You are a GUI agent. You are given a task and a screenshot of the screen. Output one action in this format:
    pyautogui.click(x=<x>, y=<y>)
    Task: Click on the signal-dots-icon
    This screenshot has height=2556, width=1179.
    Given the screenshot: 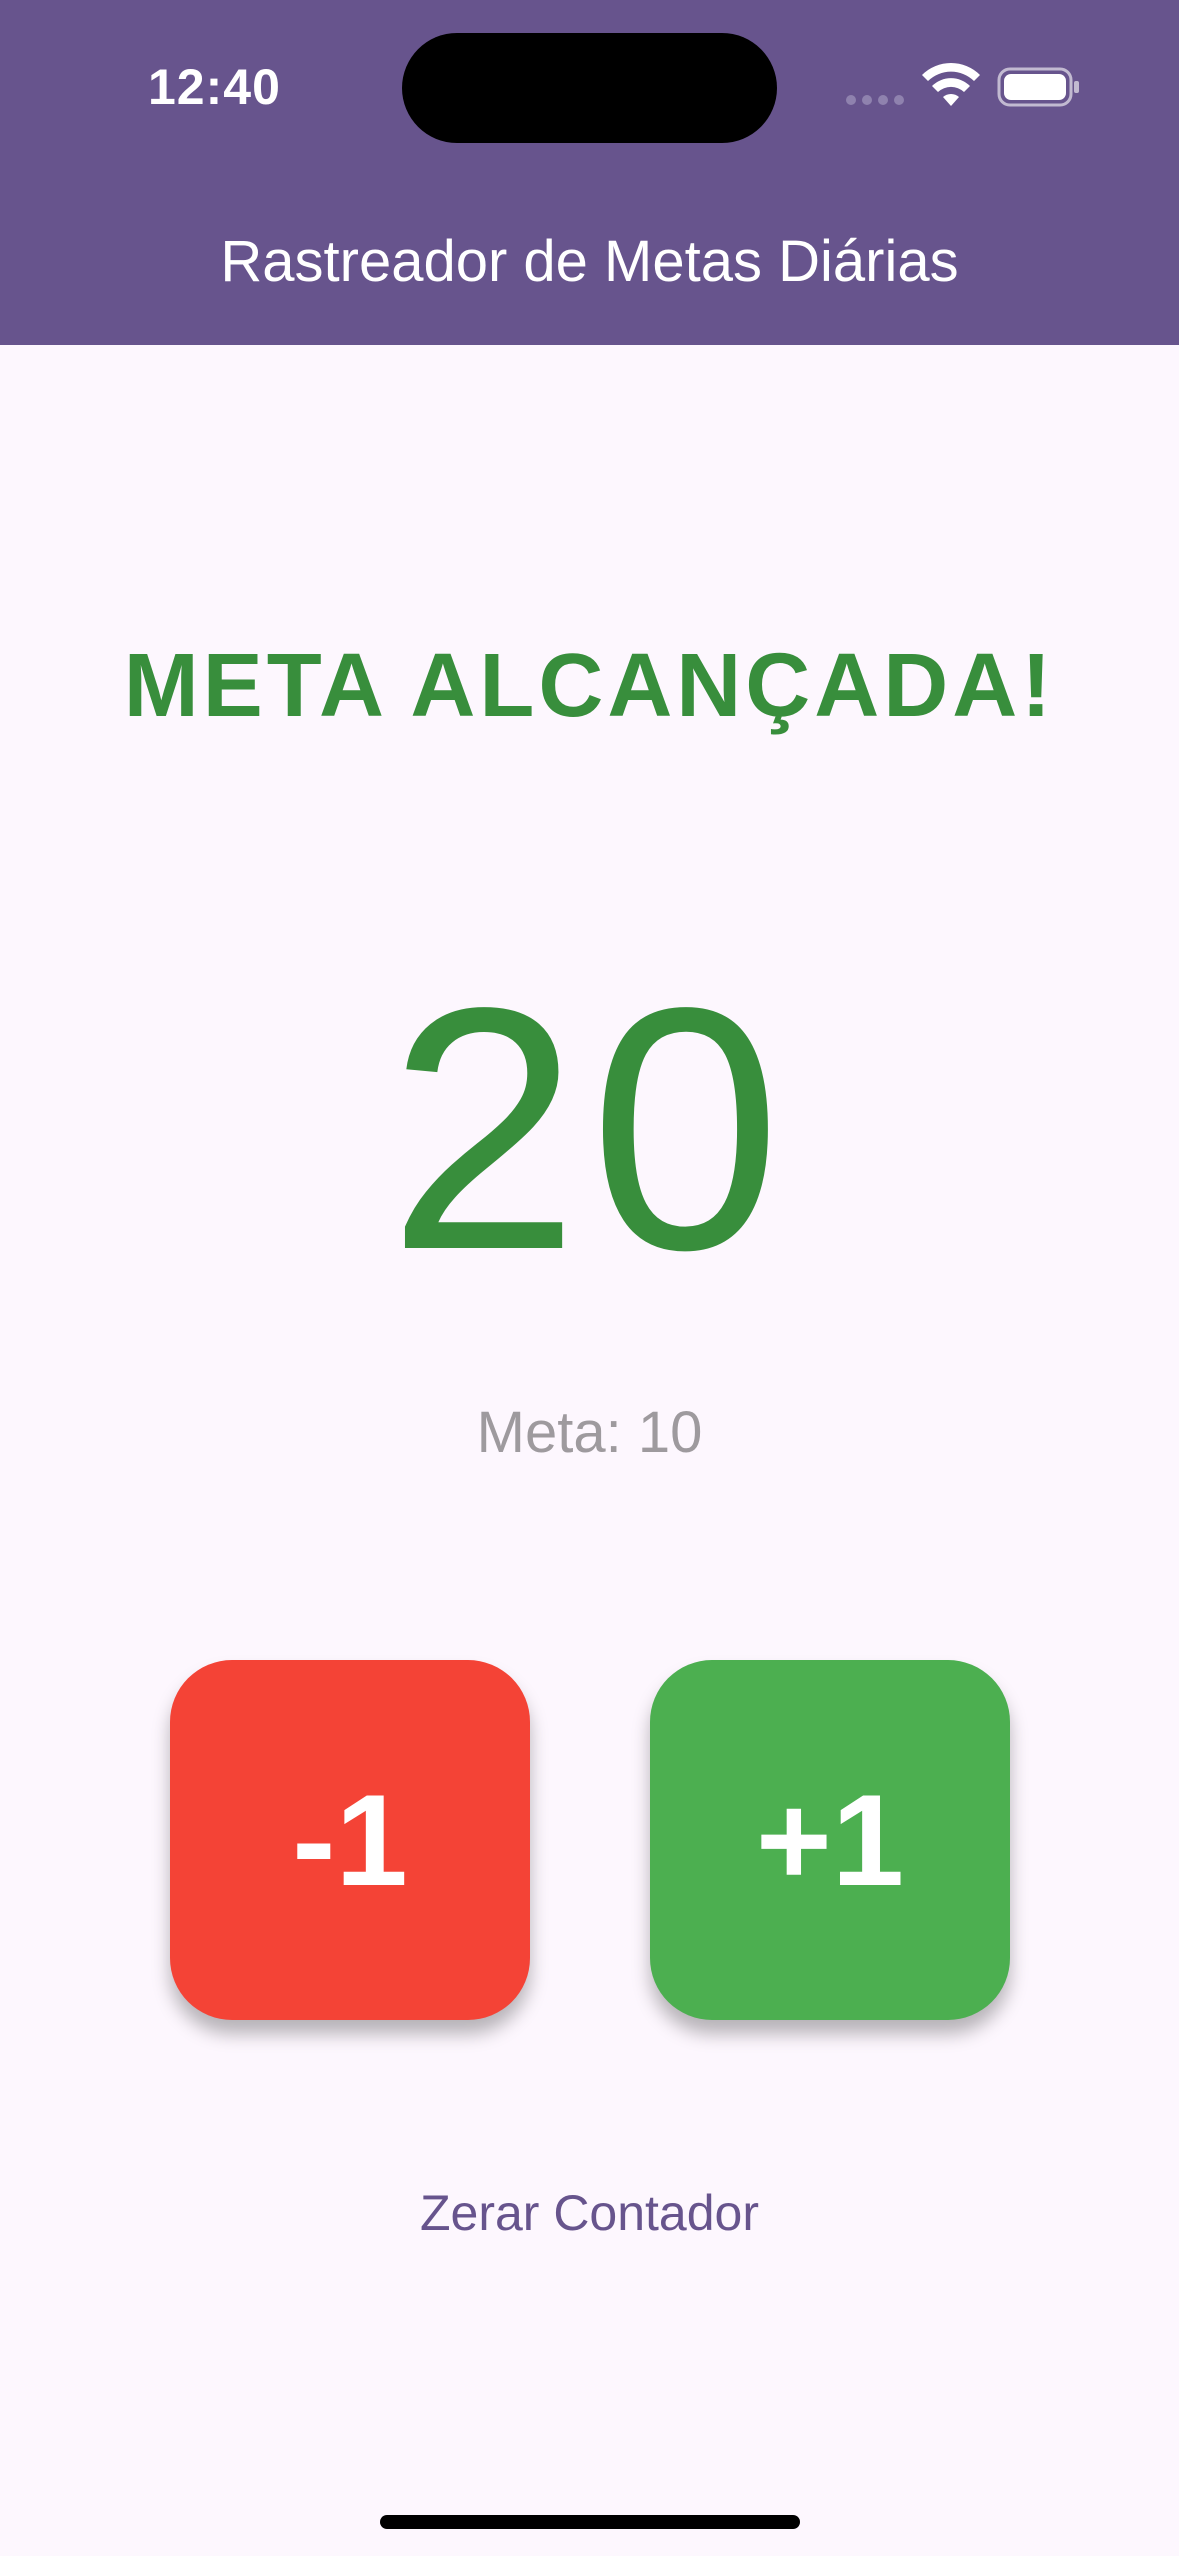 What is the action you would take?
    pyautogui.click(x=876, y=100)
    